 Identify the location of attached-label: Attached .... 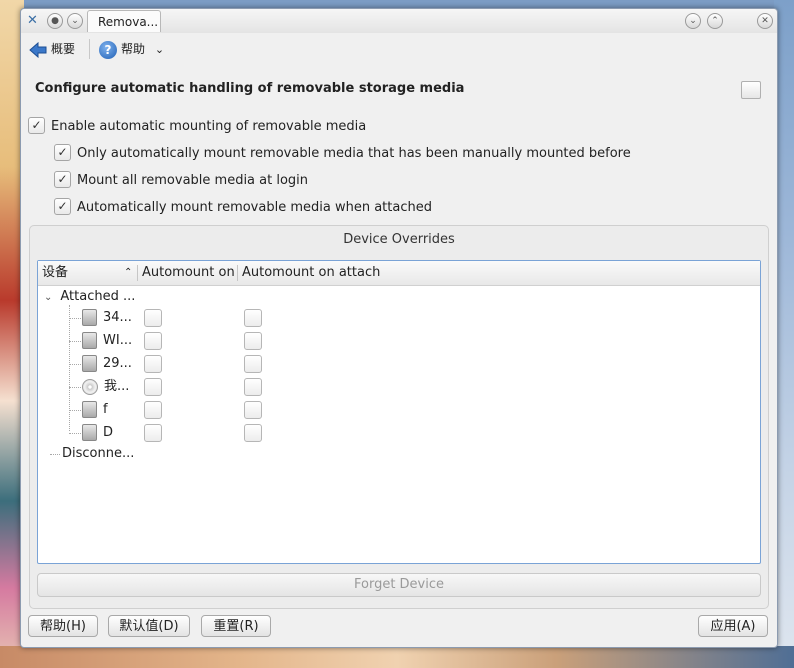
(98, 296).